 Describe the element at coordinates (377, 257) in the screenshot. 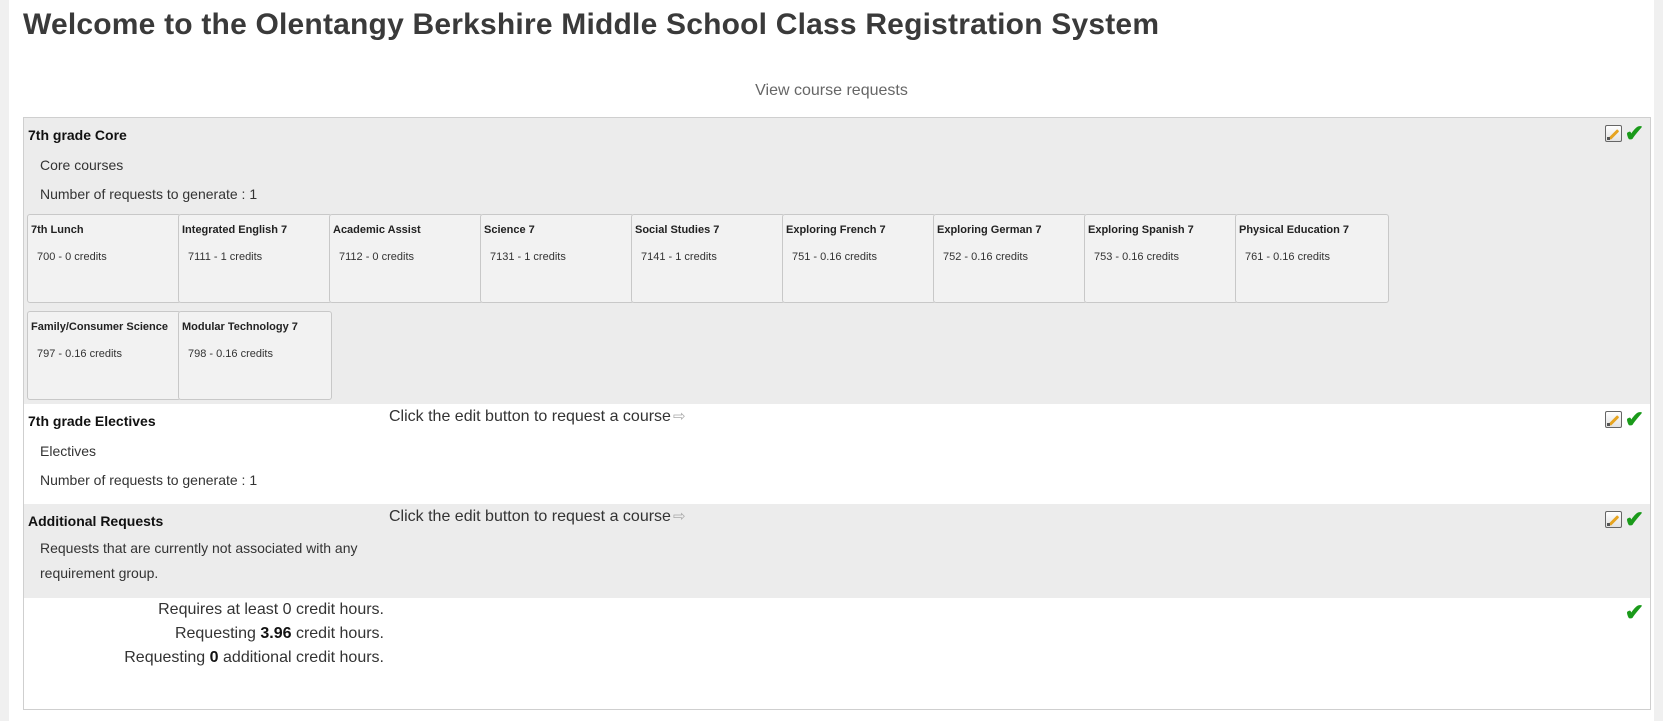

I see `course-meta: 7112 - 0 credits` at that location.